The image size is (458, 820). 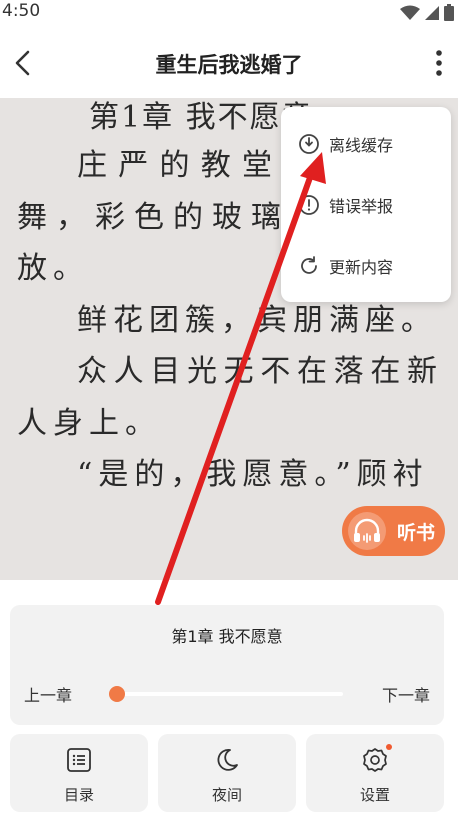 I want to click on menu-item-label: 离线缓存, so click(x=361, y=145).